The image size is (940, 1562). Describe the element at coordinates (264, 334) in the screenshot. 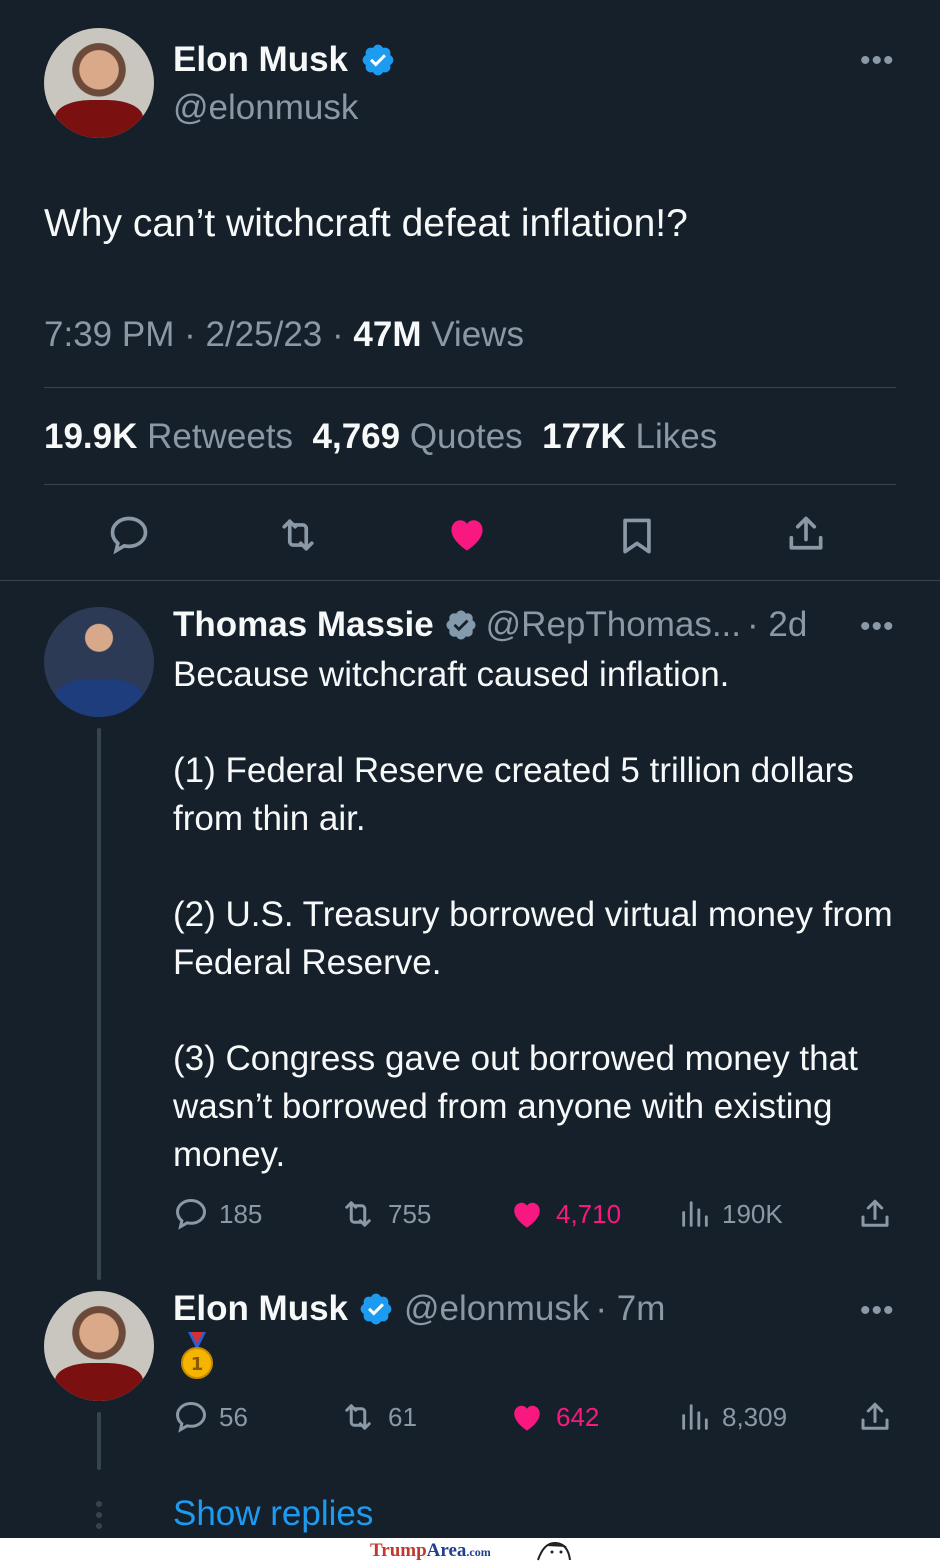

I see `tweet-date: 2/25/23` at that location.